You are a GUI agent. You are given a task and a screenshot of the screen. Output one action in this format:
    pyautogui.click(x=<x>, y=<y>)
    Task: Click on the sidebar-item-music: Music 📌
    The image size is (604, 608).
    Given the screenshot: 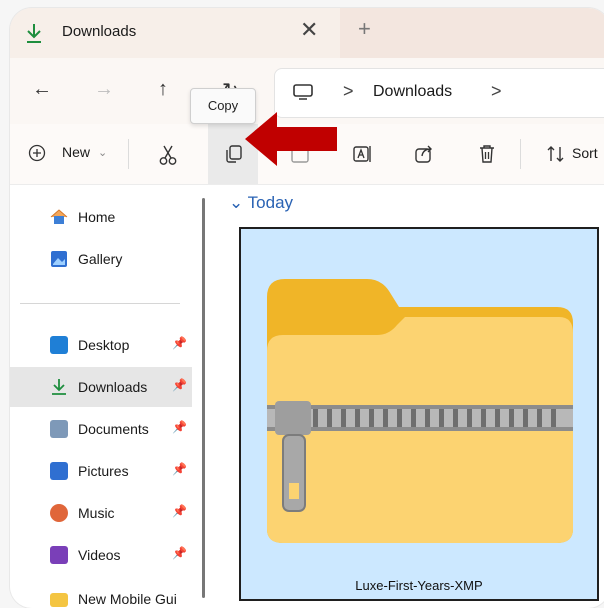 What is the action you would take?
    pyautogui.click(x=101, y=513)
    